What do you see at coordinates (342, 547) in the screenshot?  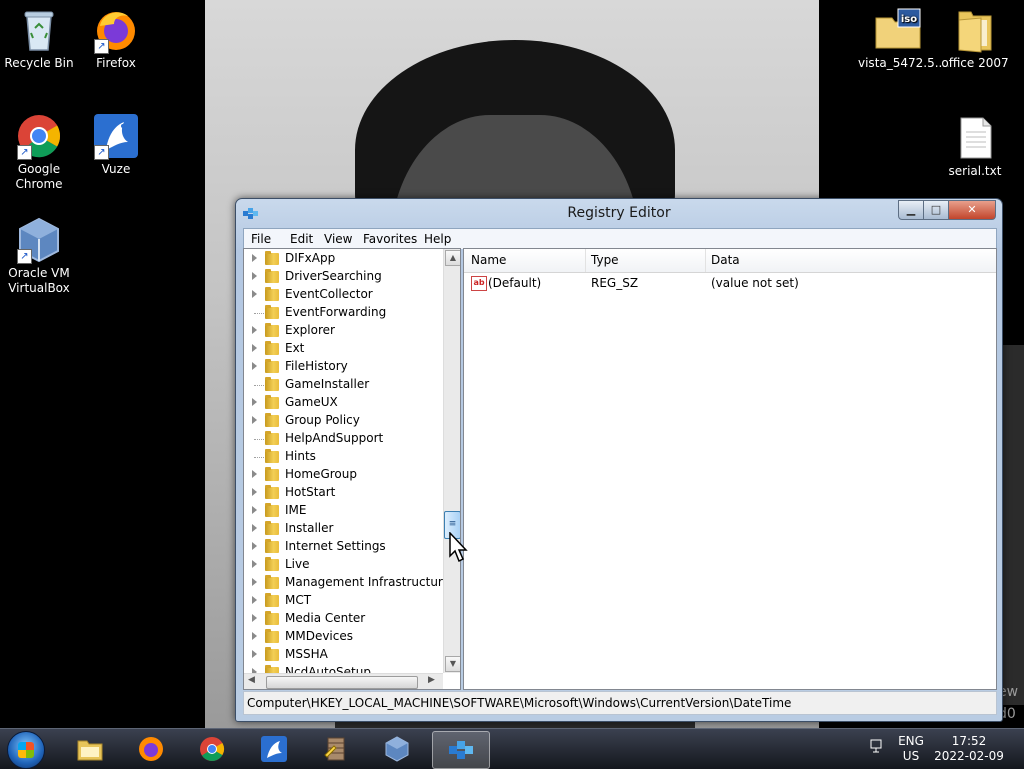 I see `tree-item: Internet Settings` at bounding box center [342, 547].